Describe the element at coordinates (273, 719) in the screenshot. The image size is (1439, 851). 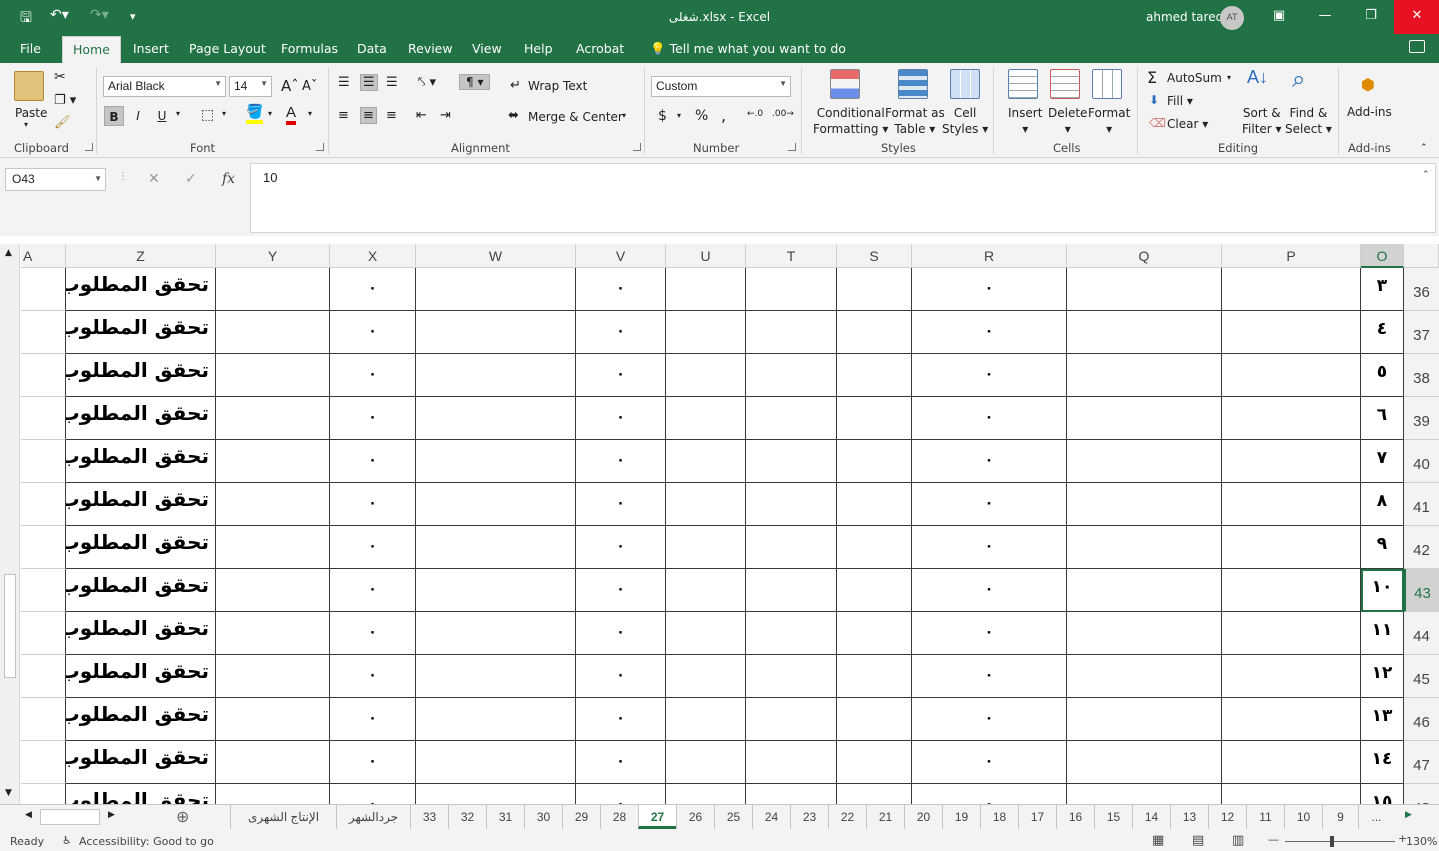
I see `cell-y46` at that location.